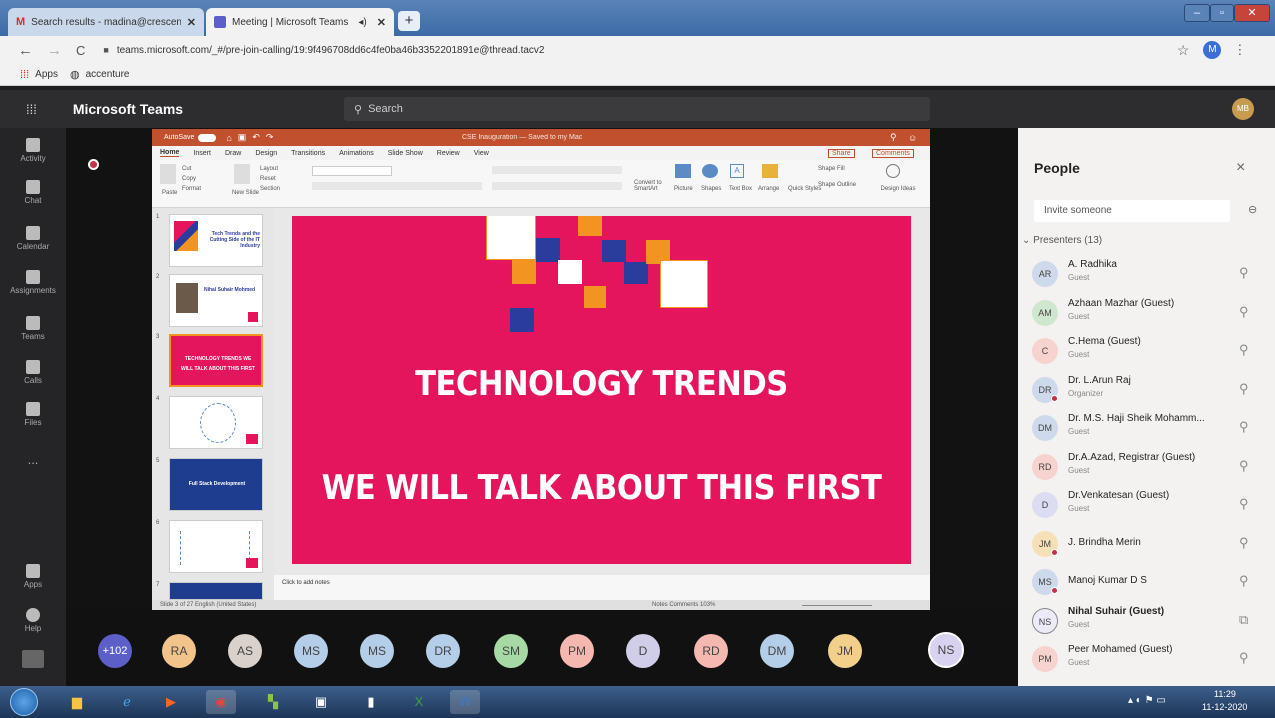  I want to click on reset-button: Reset, so click(268, 179).